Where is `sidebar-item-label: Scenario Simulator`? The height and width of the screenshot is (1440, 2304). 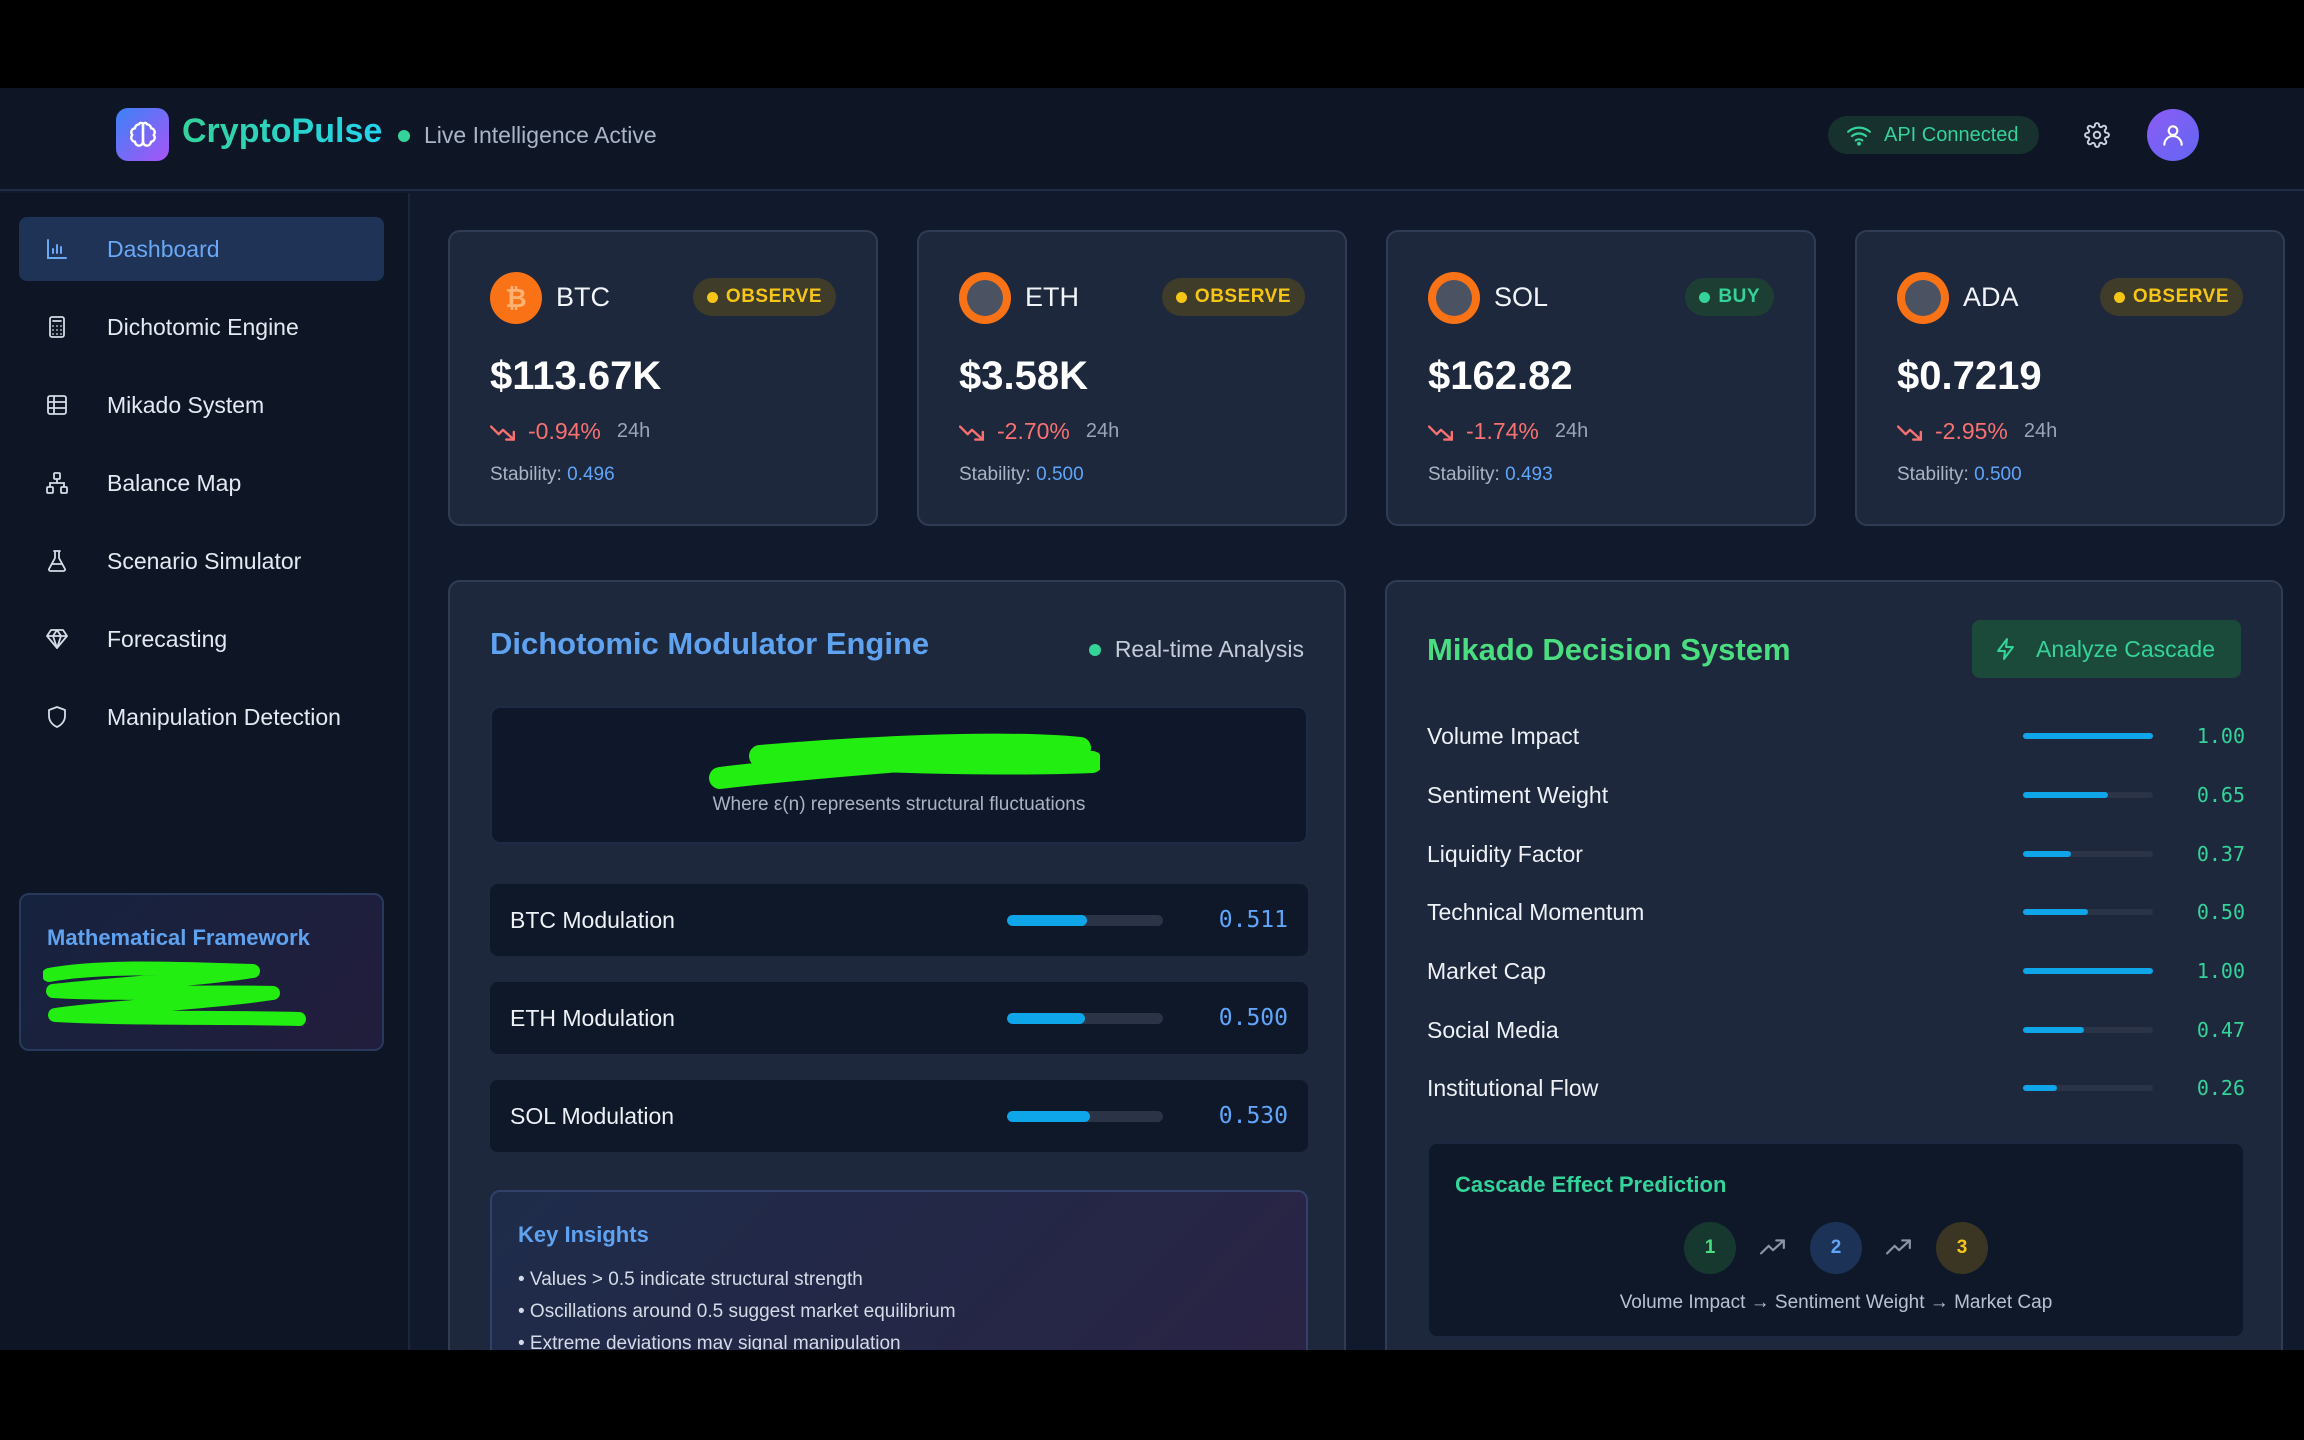 sidebar-item-label: Scenario Simulator is located at coordinates (204, 560).